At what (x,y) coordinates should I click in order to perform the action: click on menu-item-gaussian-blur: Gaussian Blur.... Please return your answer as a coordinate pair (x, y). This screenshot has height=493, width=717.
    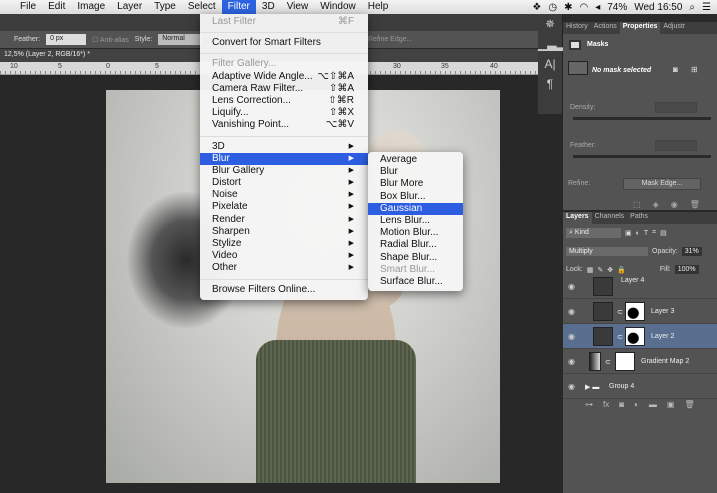
    Looking at the image, I should click on (415, 214).